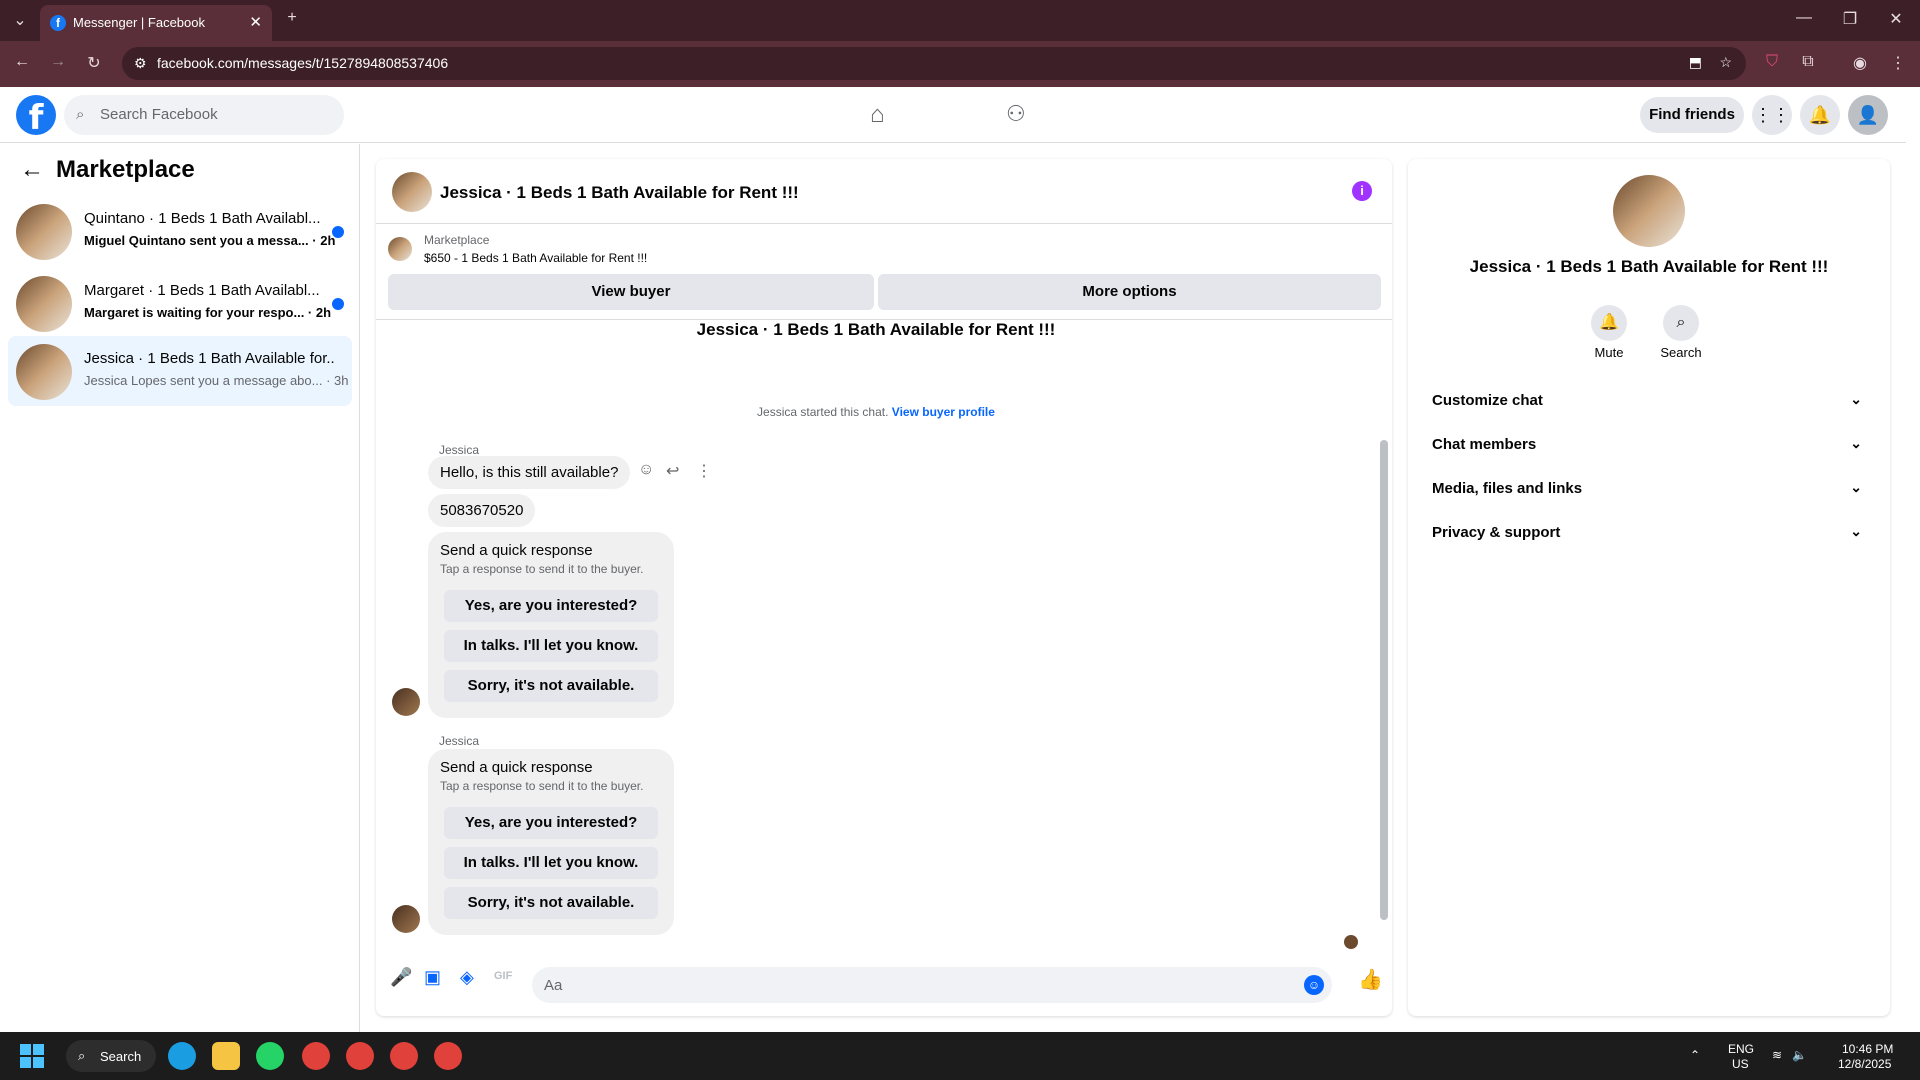 The height and width of the screenshot is (1080, 1920). I want to click on taskbar-search-label: Search, so click(121, 1056).